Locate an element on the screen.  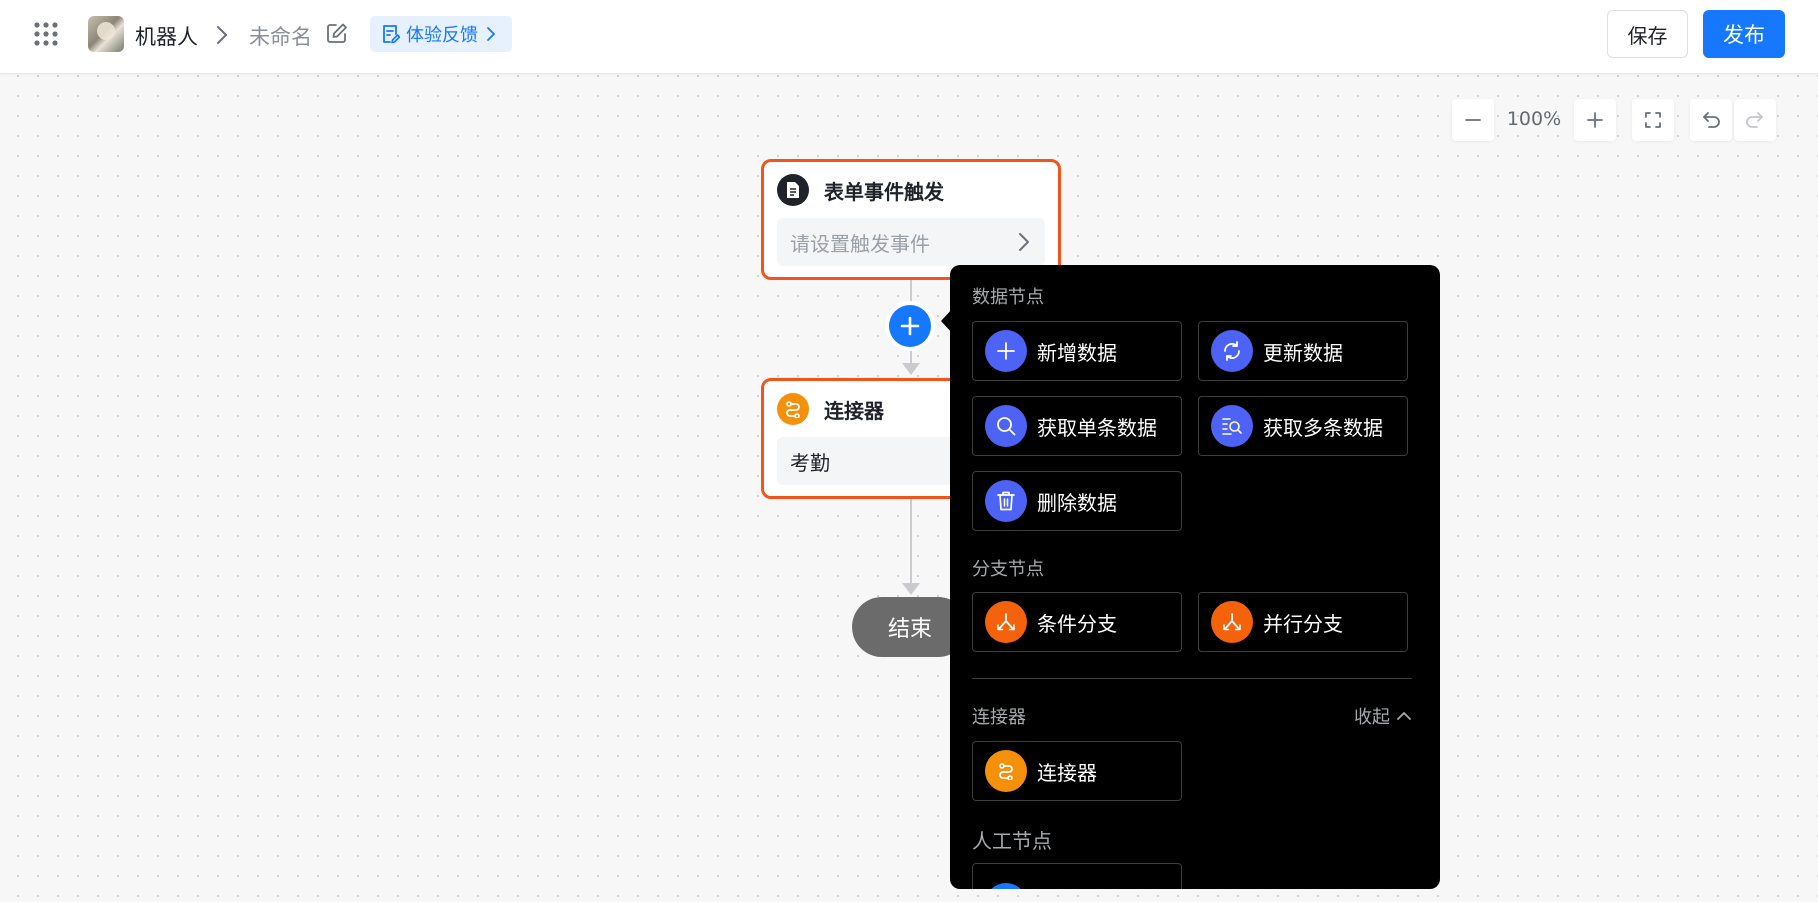
top-bar: 机器人 未命名 体验反馈 保存 发布 is located at coordinates (909, 37).